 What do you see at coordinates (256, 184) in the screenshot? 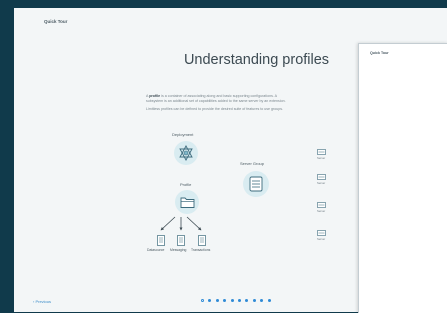
I see `server-group-icon` at bounding box center [256, 184].